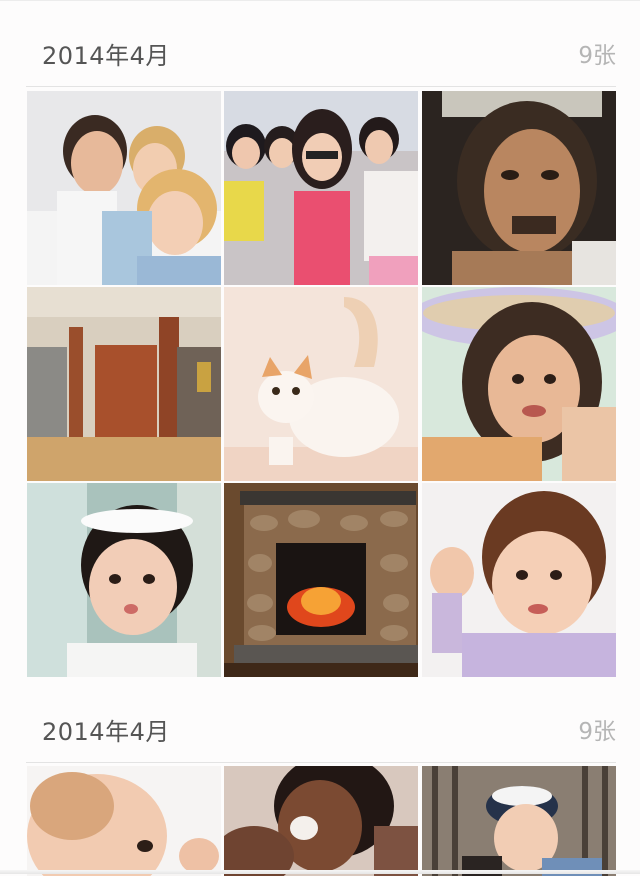  What do you see at coordinates (519, 384) in the screenshot?
I see `girl-bubble-photo` at bounding box center [519, 384].